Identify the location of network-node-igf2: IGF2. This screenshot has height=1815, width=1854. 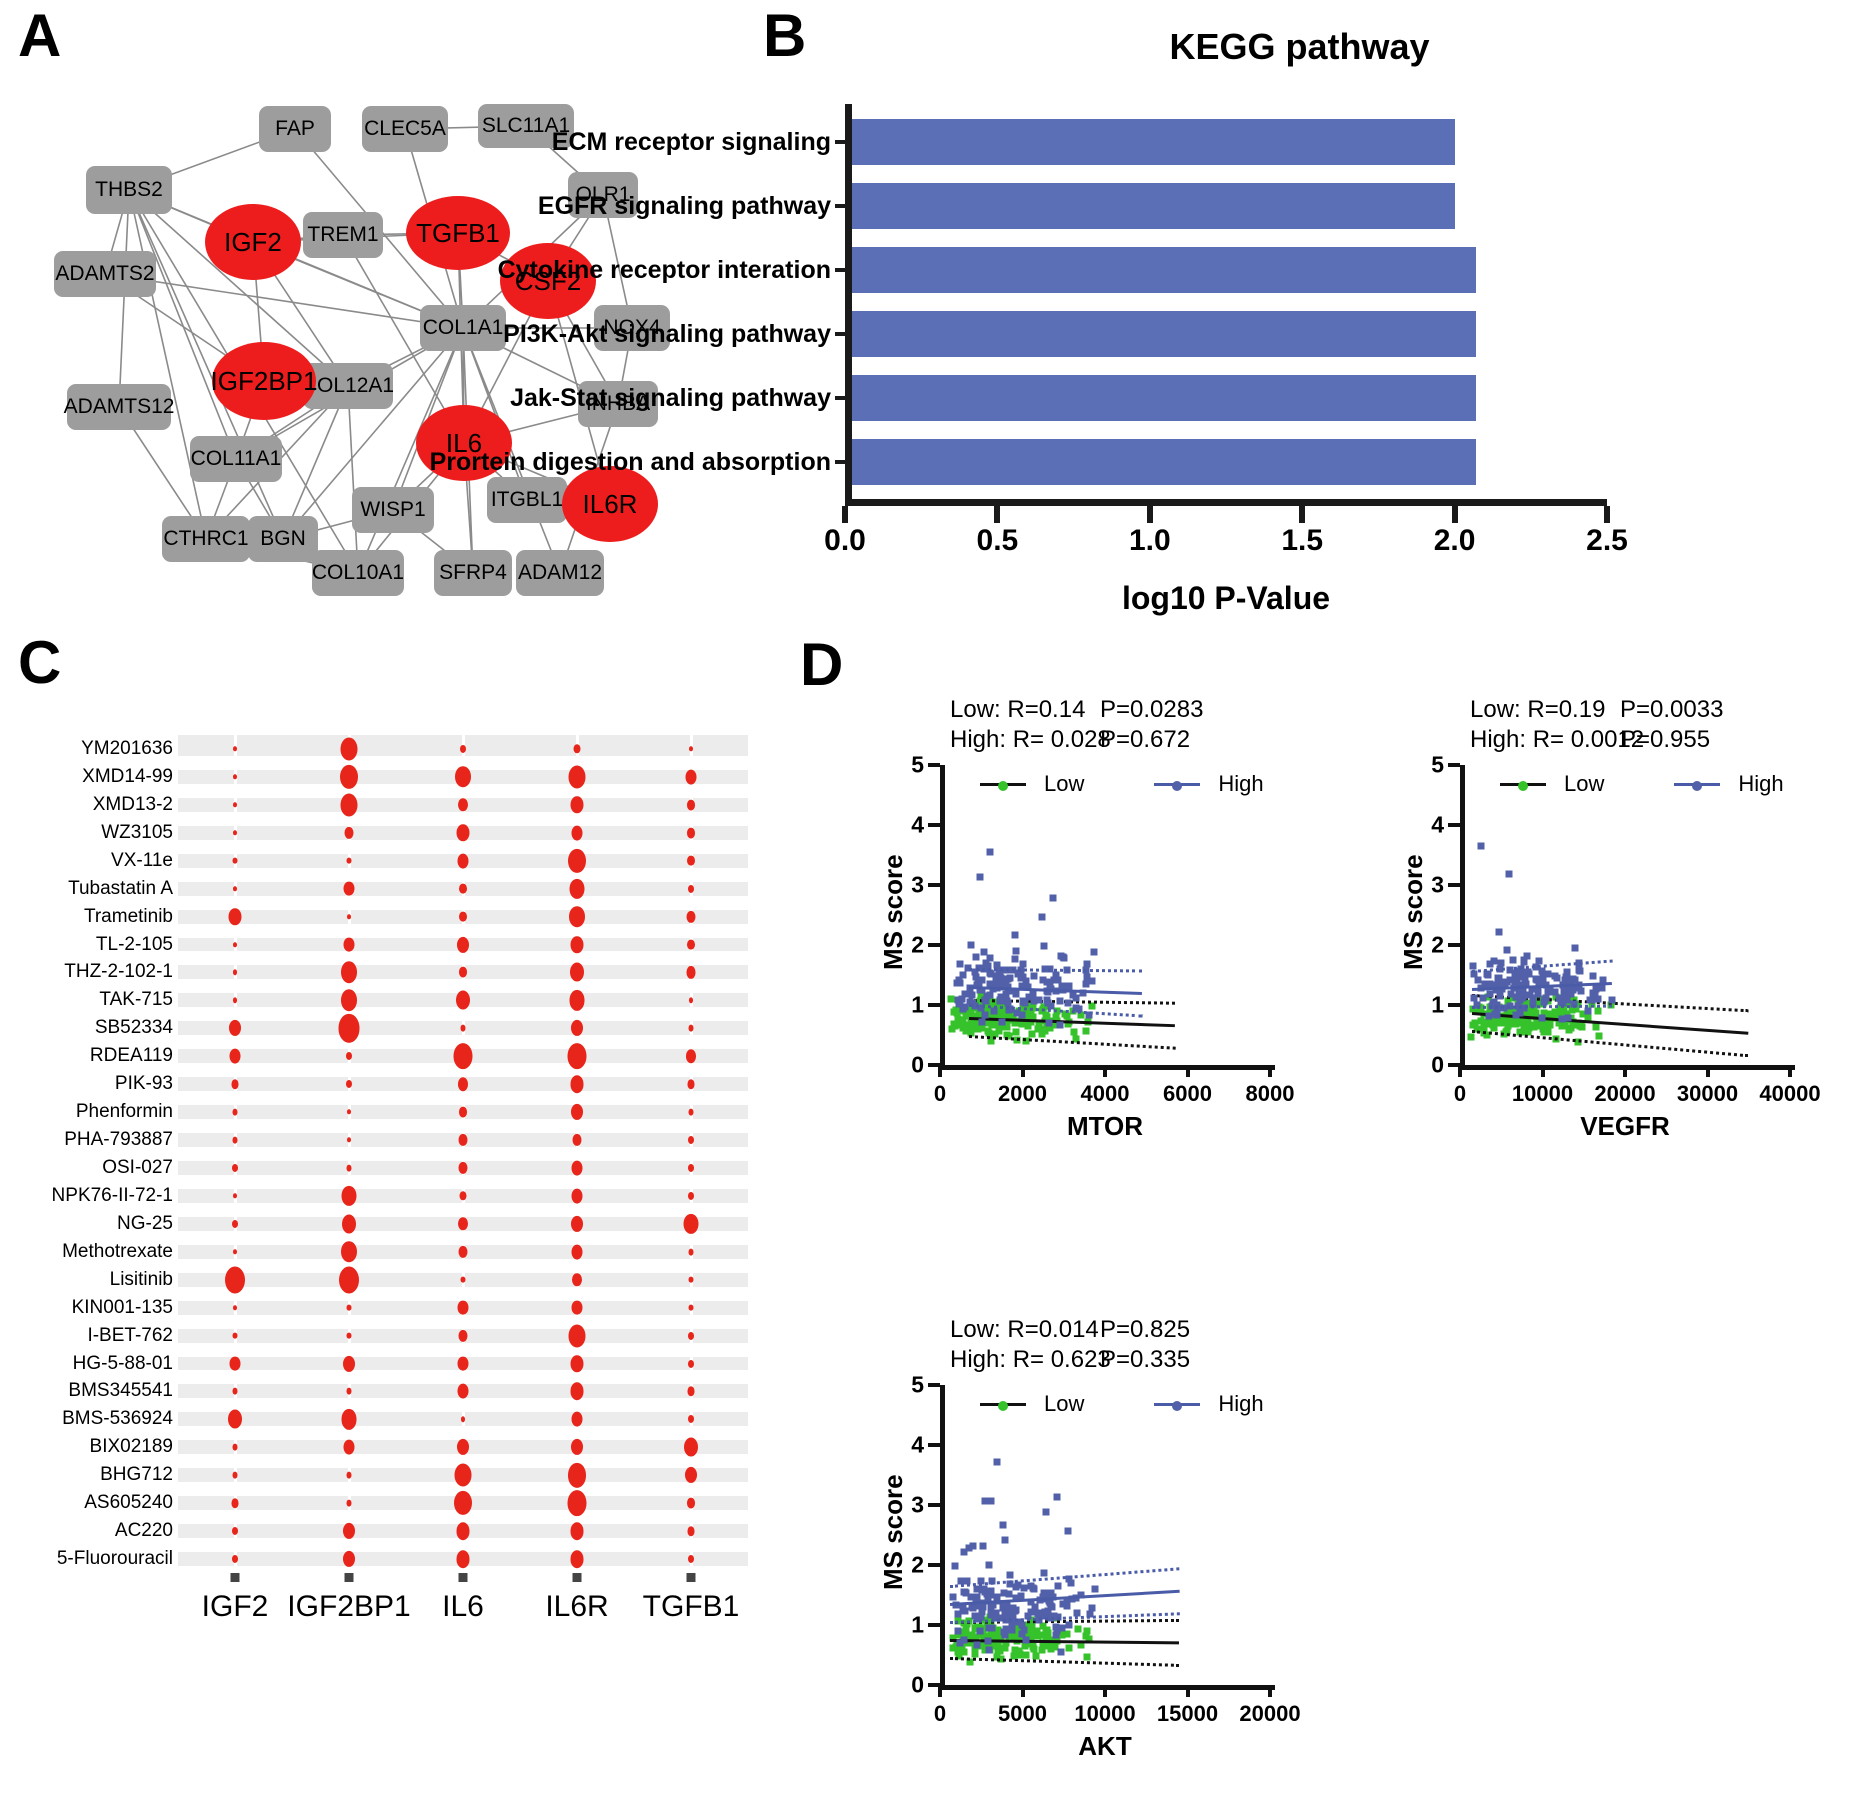
(253, 242).